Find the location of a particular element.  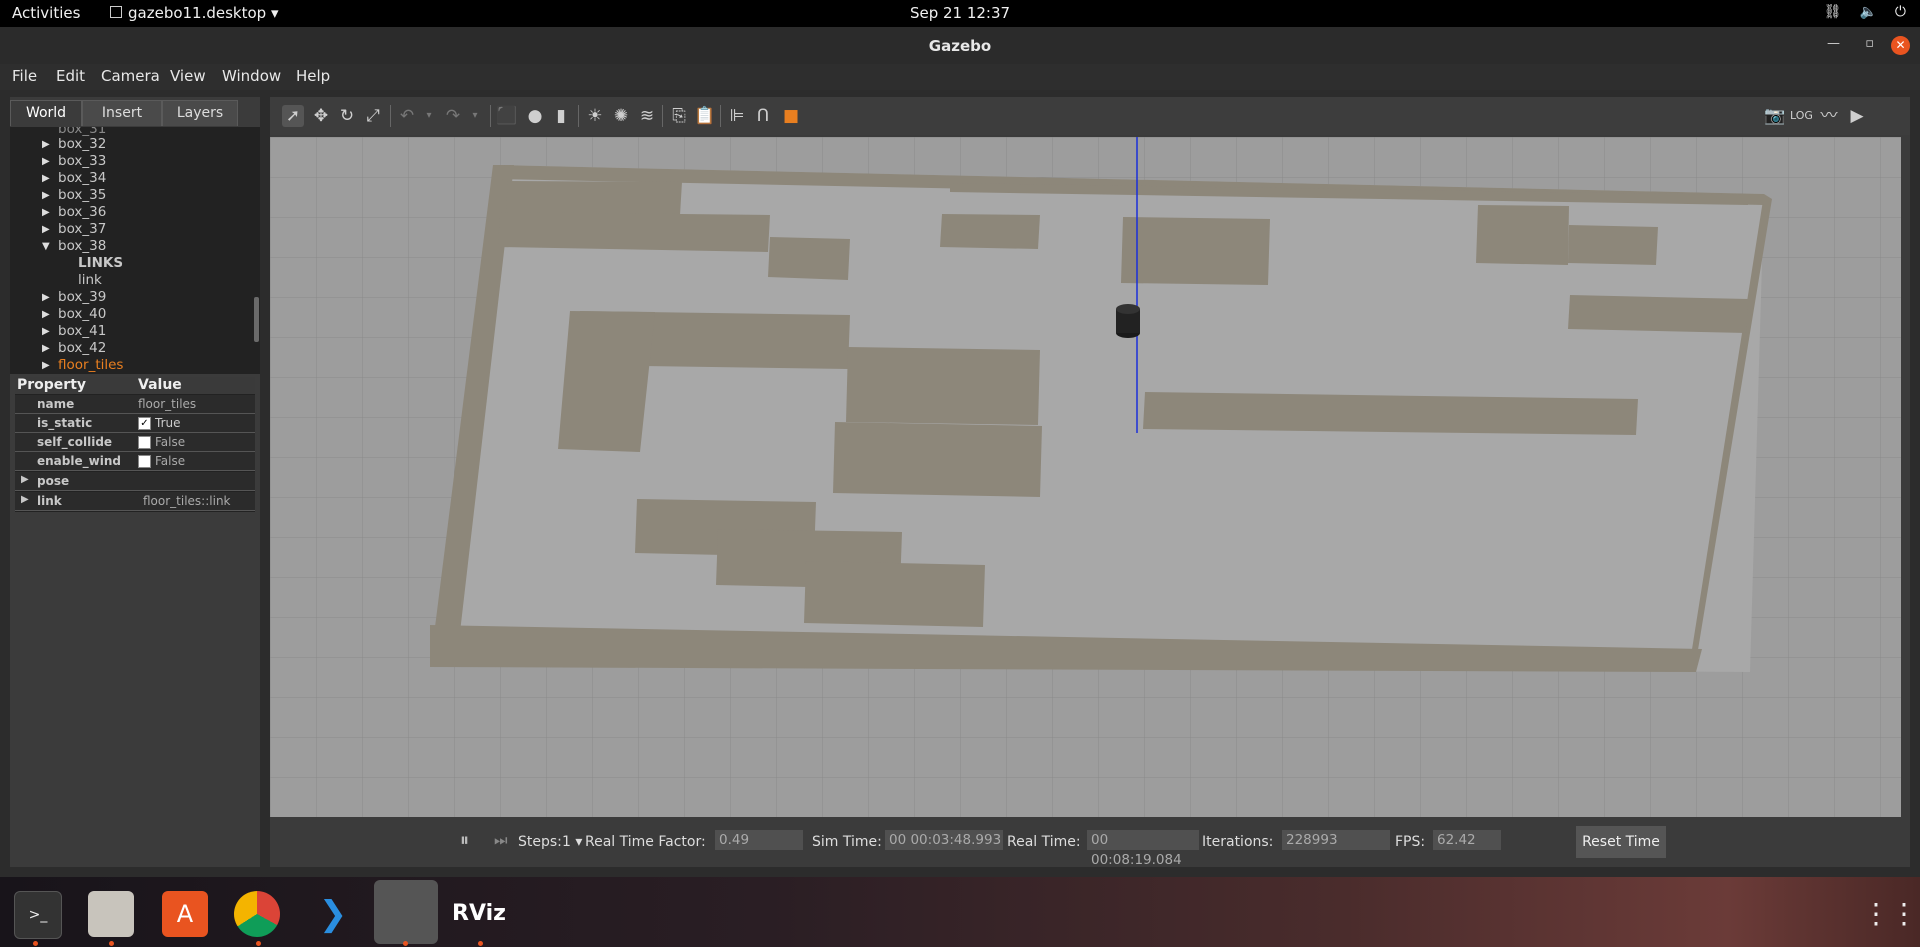

close-button: ✕ is located at coordinates (1900, 45).